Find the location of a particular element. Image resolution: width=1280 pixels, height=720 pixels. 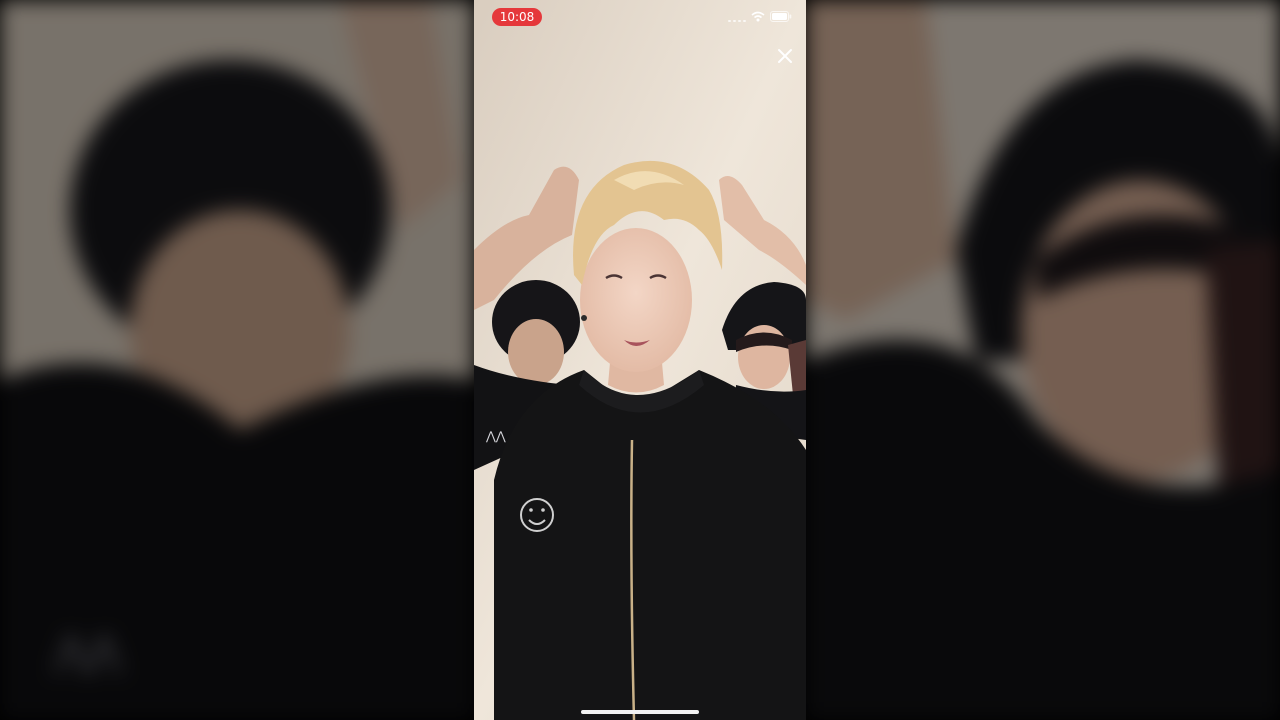

status-time: 10:08 is located at coordinates (517, 17).